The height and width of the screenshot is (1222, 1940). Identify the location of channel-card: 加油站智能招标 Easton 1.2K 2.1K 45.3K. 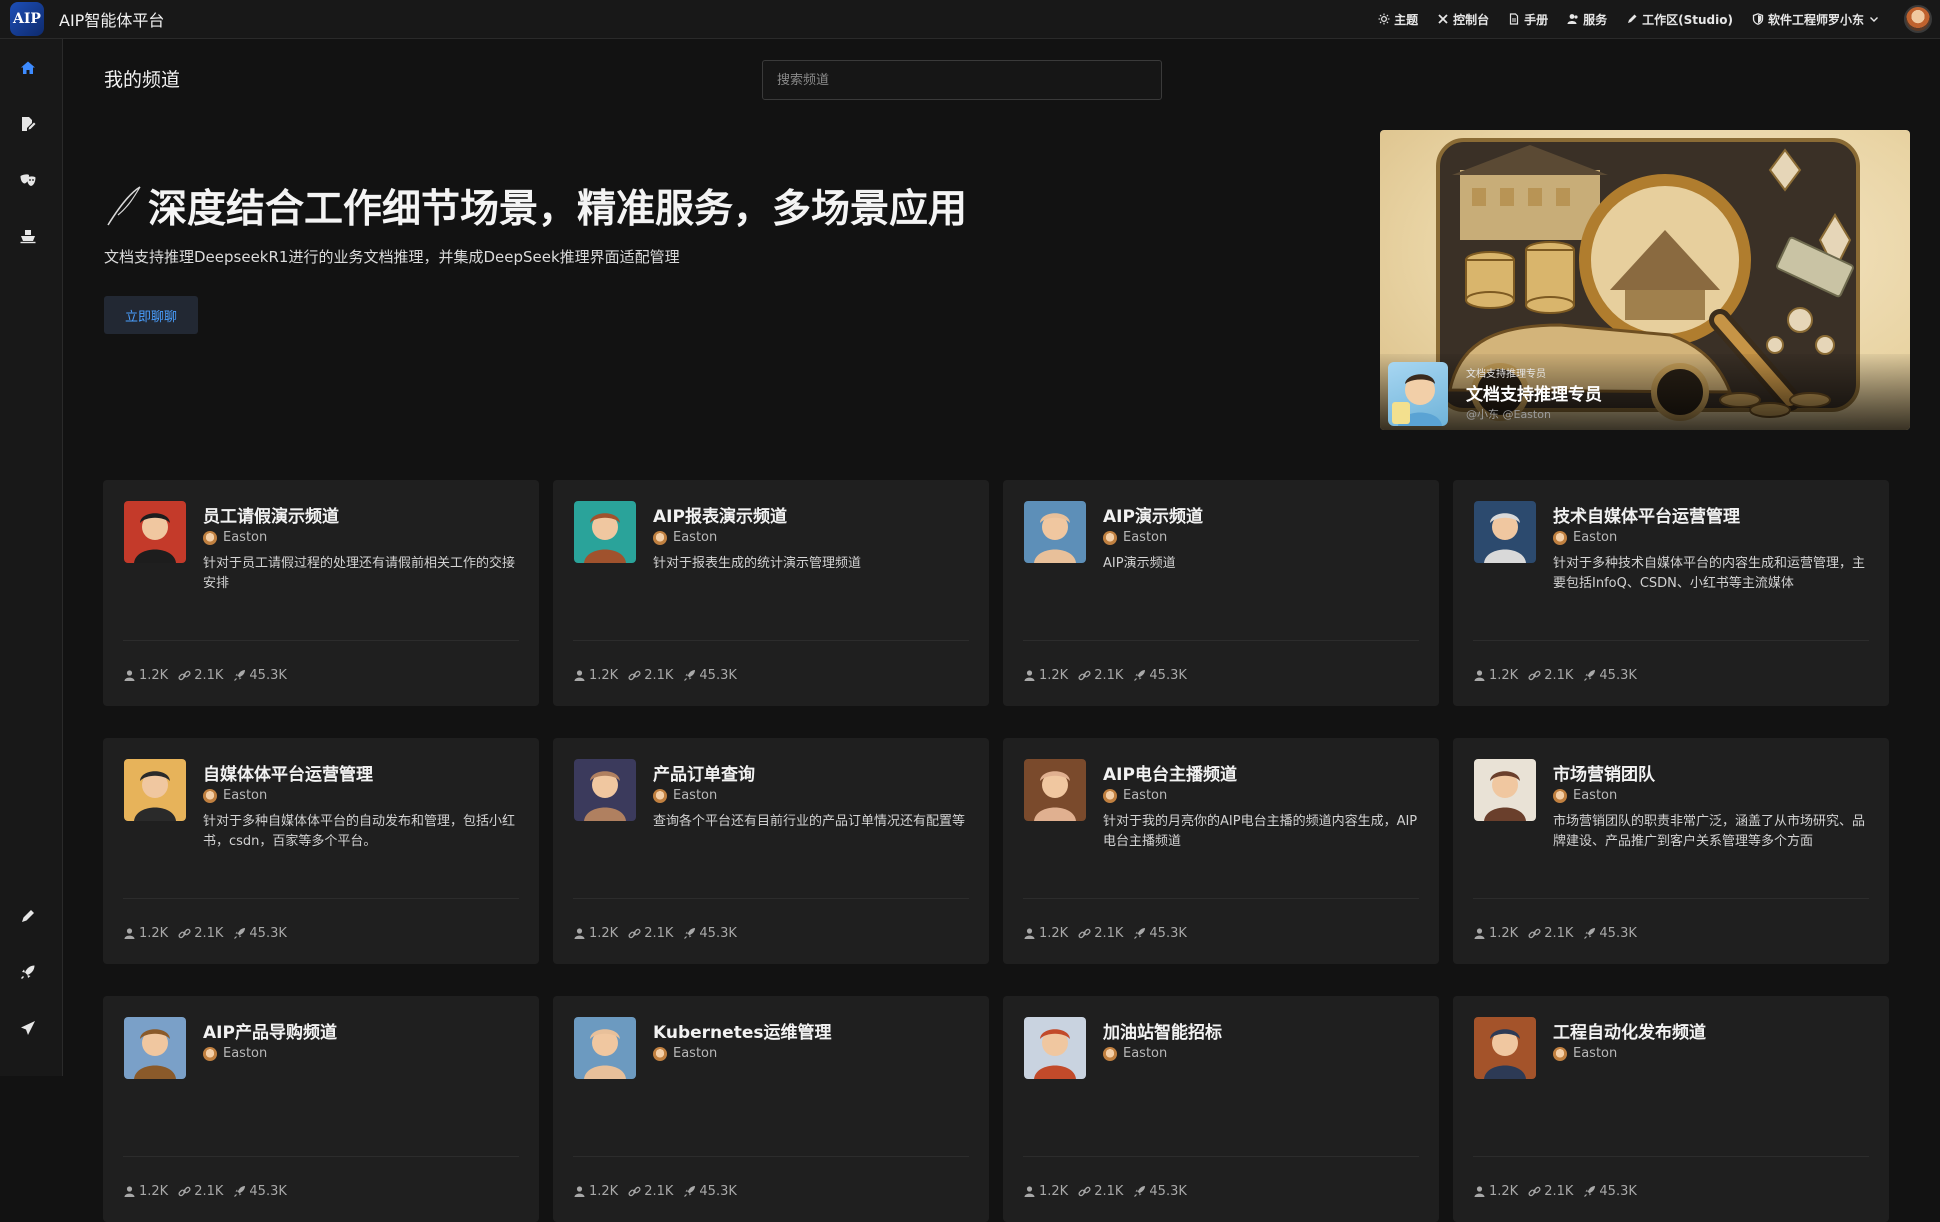
(1221, 1109).